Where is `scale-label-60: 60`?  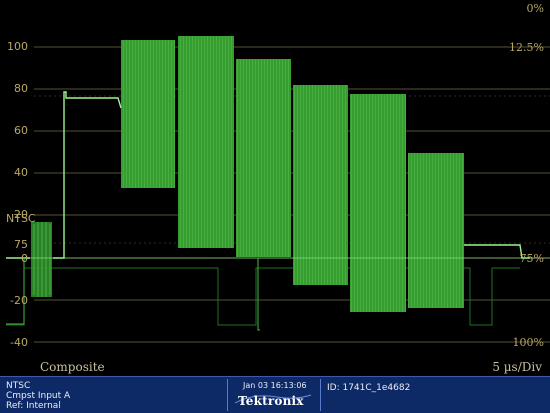 scale-label-60: 60 is located at coordinates (21, 130).